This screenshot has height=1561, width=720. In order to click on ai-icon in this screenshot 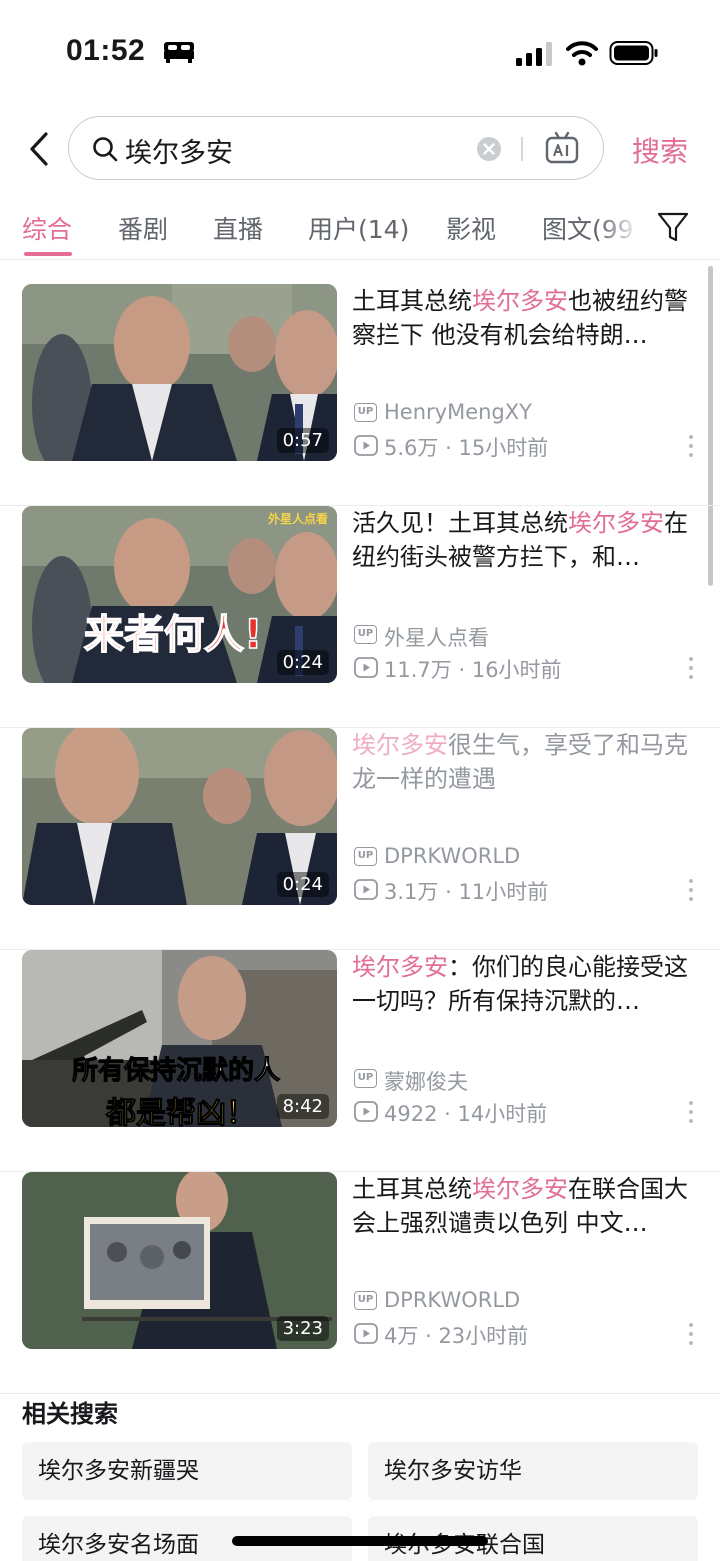, I will do `click(562, 148)`.